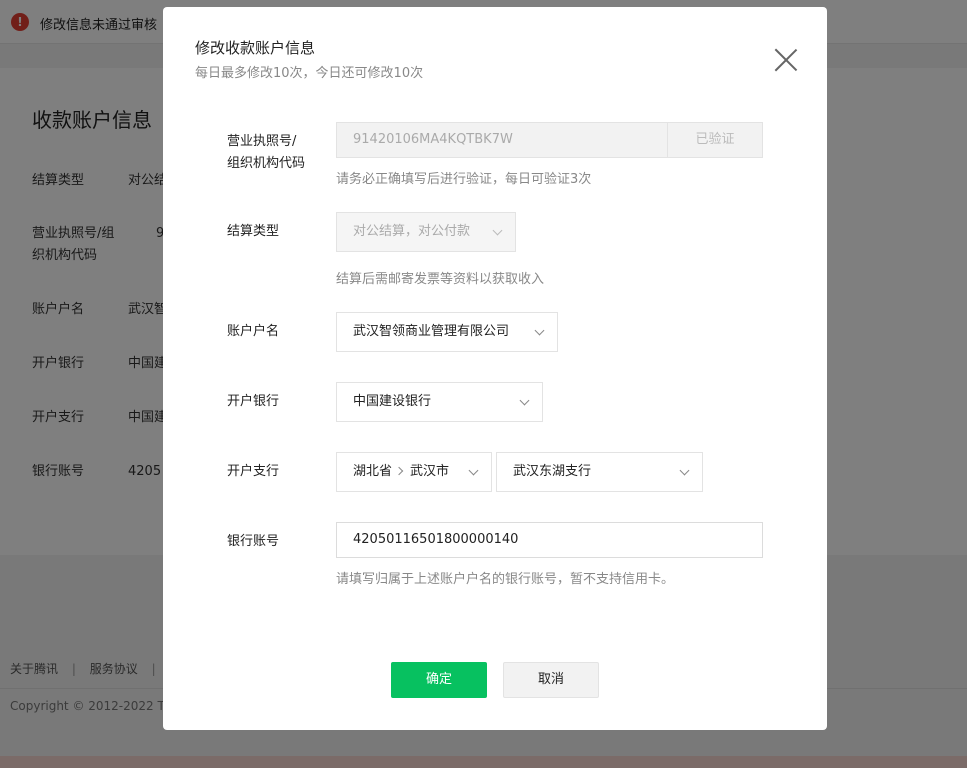 The height and width of the screenshot is (768, 967). I want to click on settlement-select: 对公结算，对公付款, so click(426, 232).